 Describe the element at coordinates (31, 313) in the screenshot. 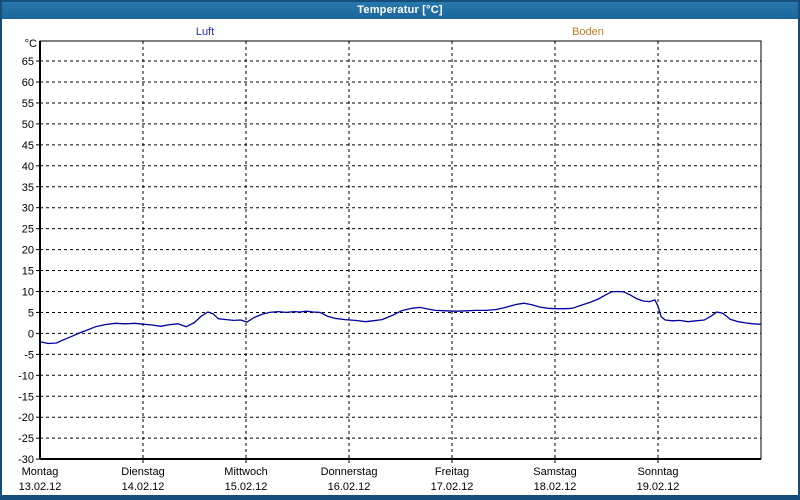

I see `y-tick-label: 5` at that location.